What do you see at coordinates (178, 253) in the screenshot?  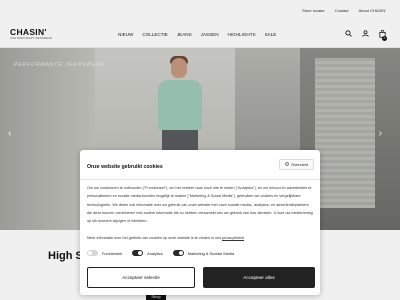 I see `marketing-switch` at bounding box center [178, 253].